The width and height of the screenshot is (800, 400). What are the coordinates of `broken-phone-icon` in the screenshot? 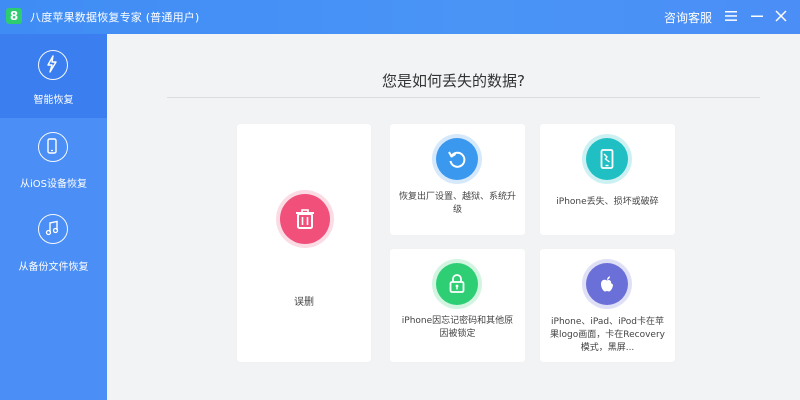 It's located at (607, 159).